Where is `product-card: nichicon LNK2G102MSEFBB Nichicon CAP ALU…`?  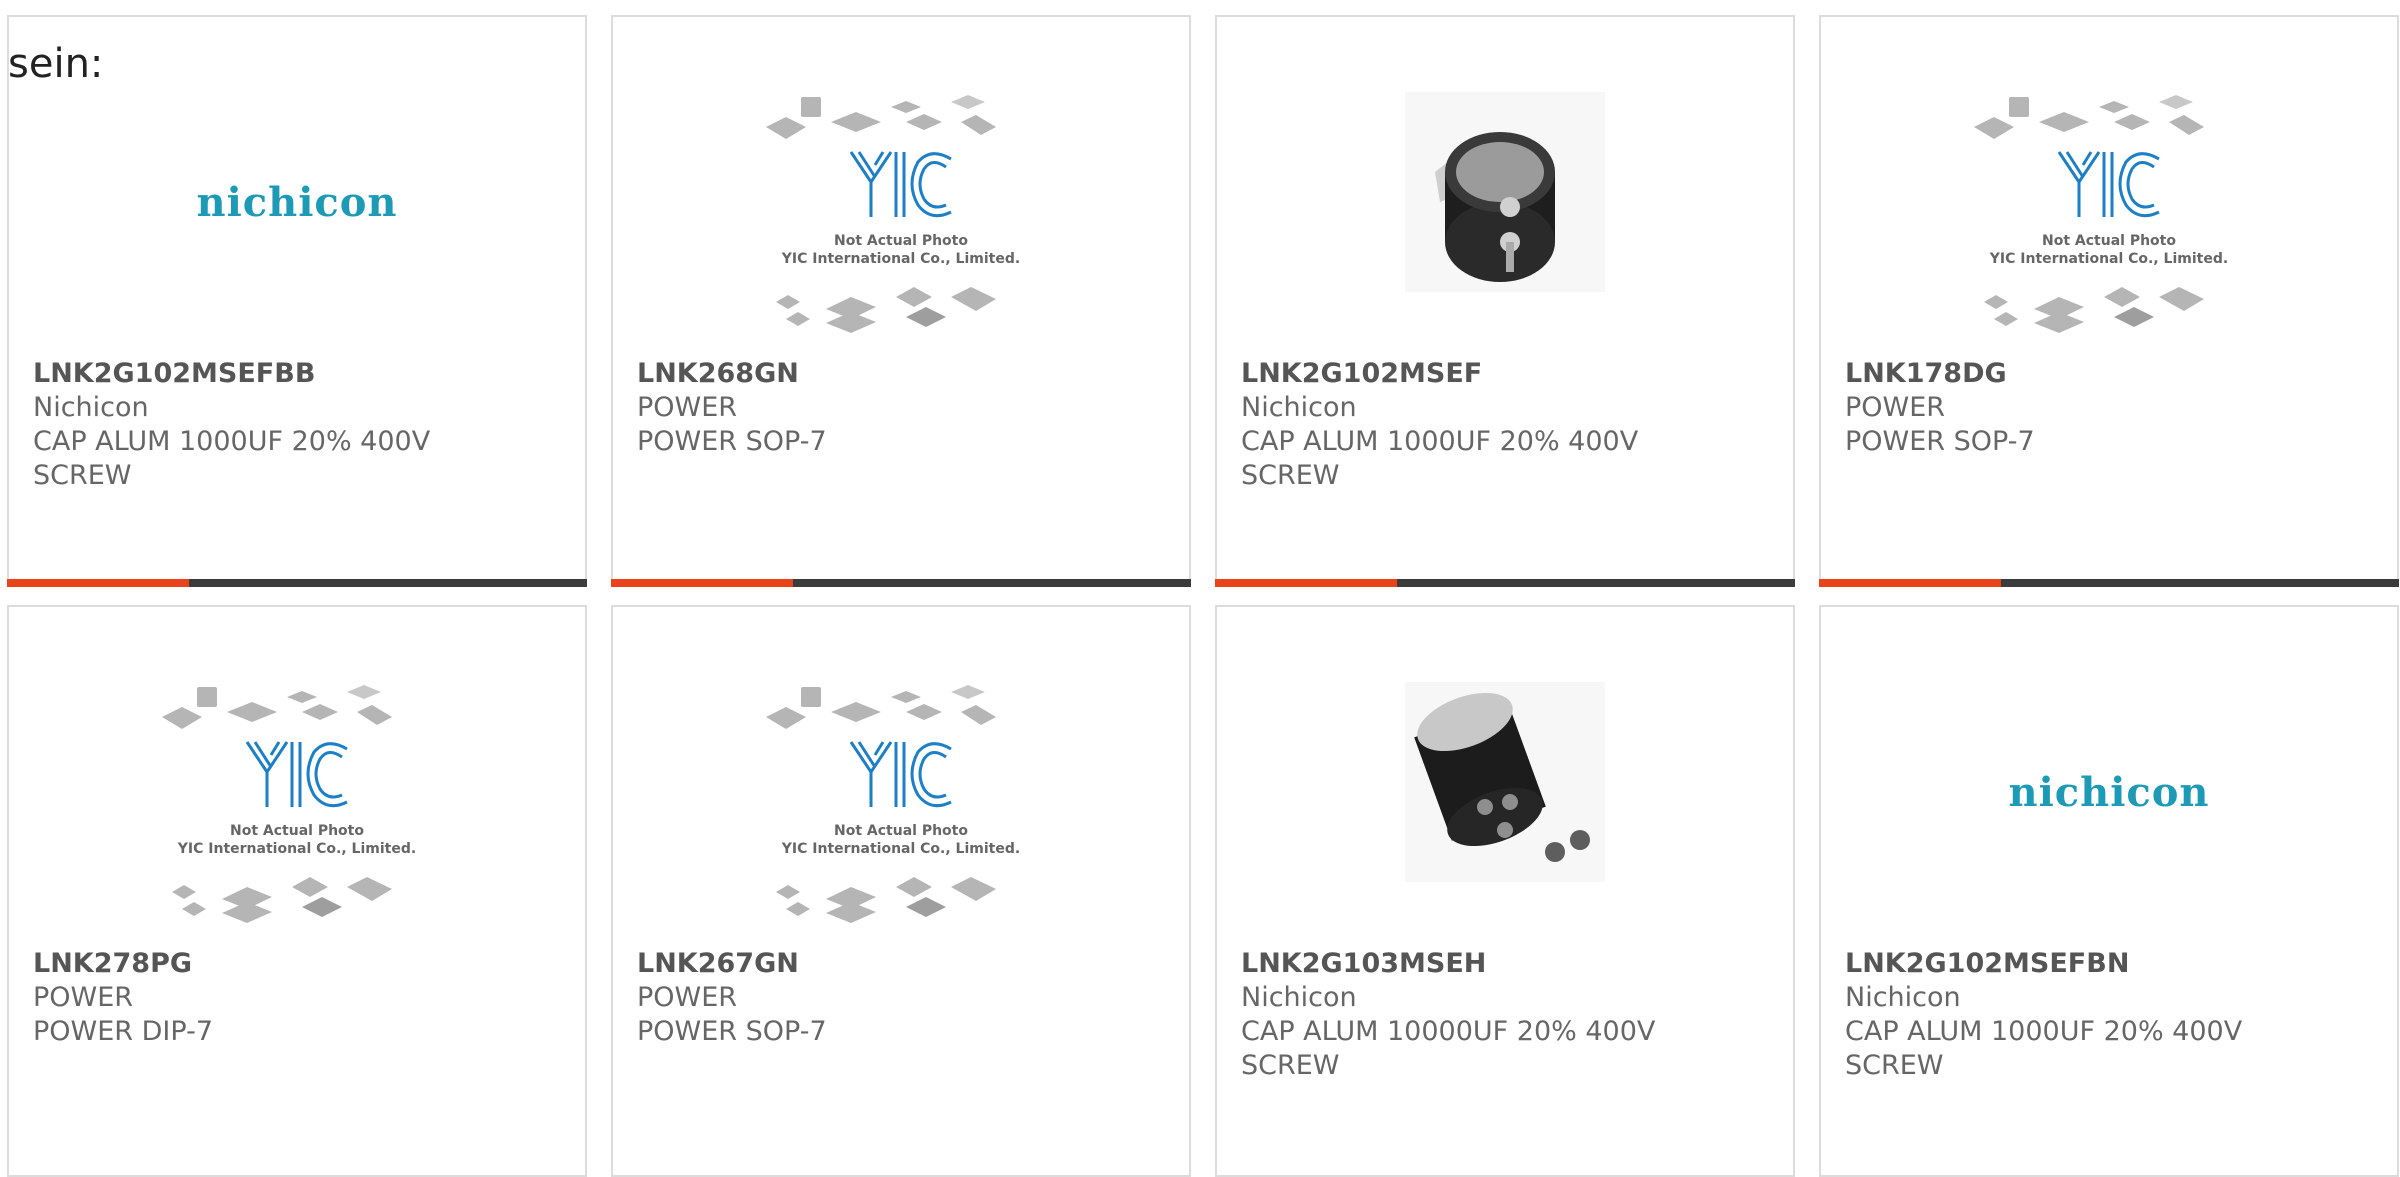 product-card: nichicon LNK2G102MSEFBB Nichicon CAP ALU… is located at coordinates (297, 301).